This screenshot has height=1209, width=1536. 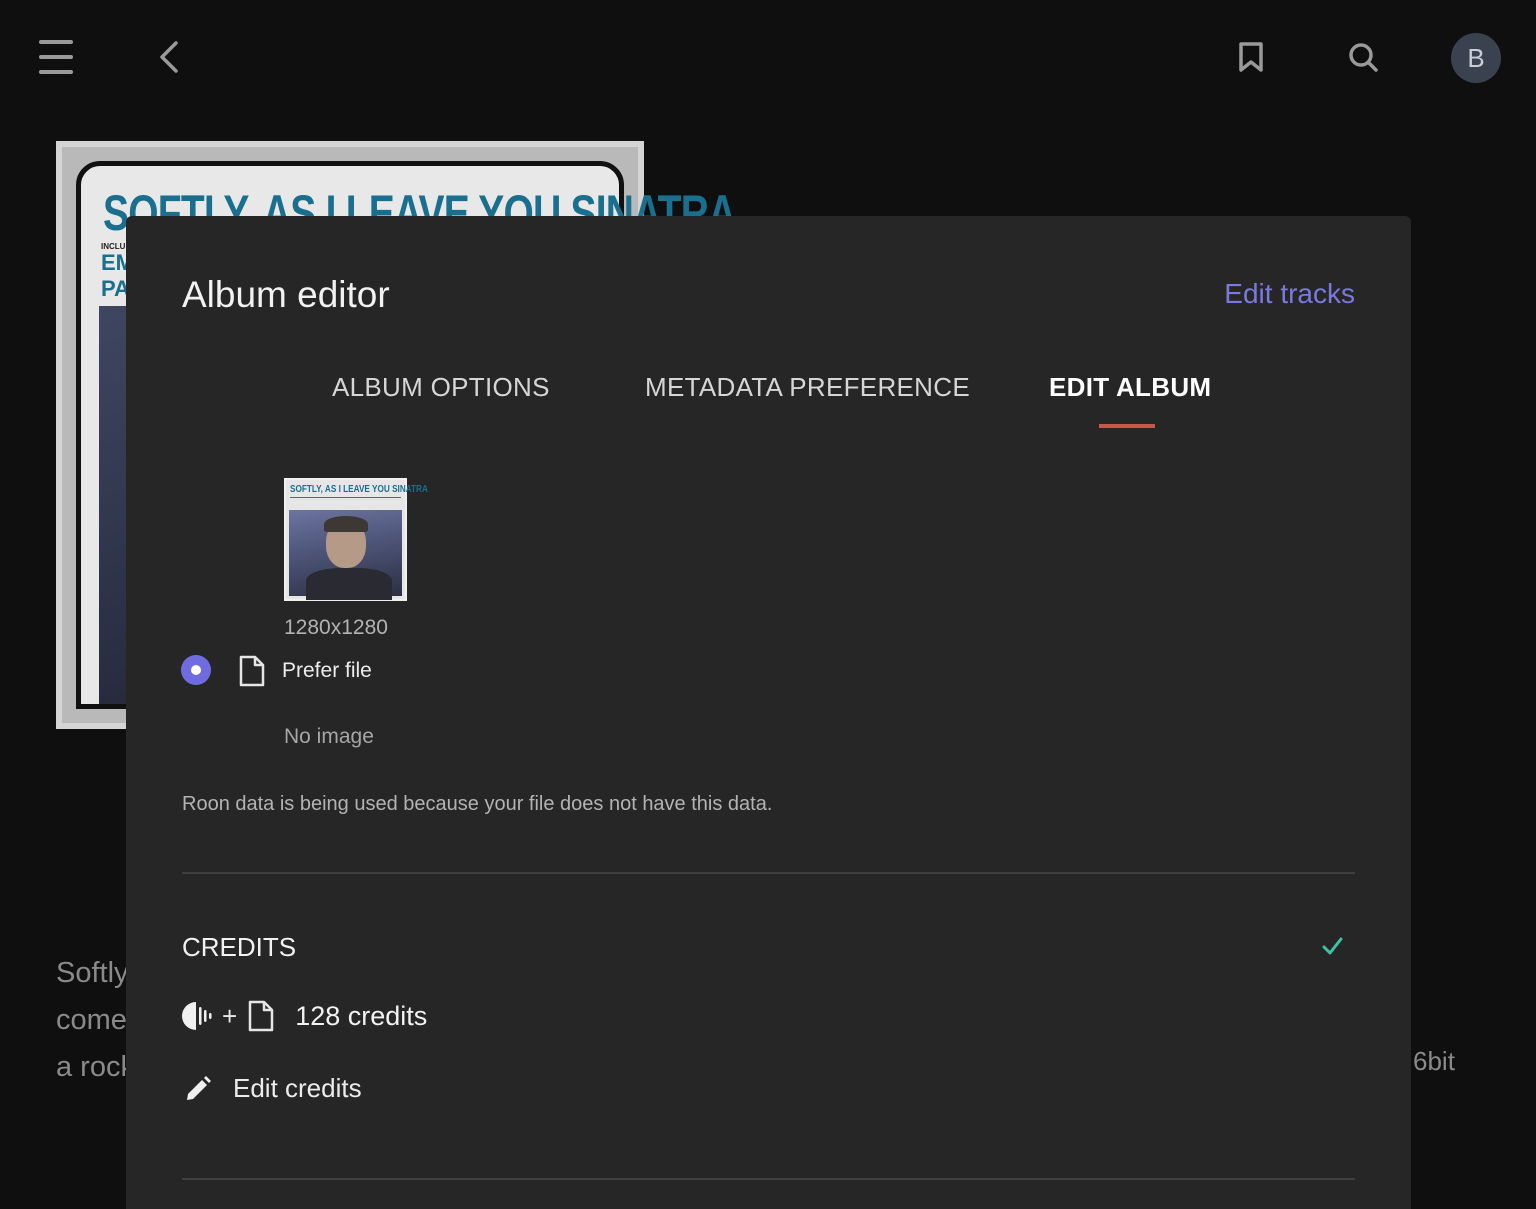 I want to click on edit-credits-button: Edit credits, so click(x=272, y=1088).